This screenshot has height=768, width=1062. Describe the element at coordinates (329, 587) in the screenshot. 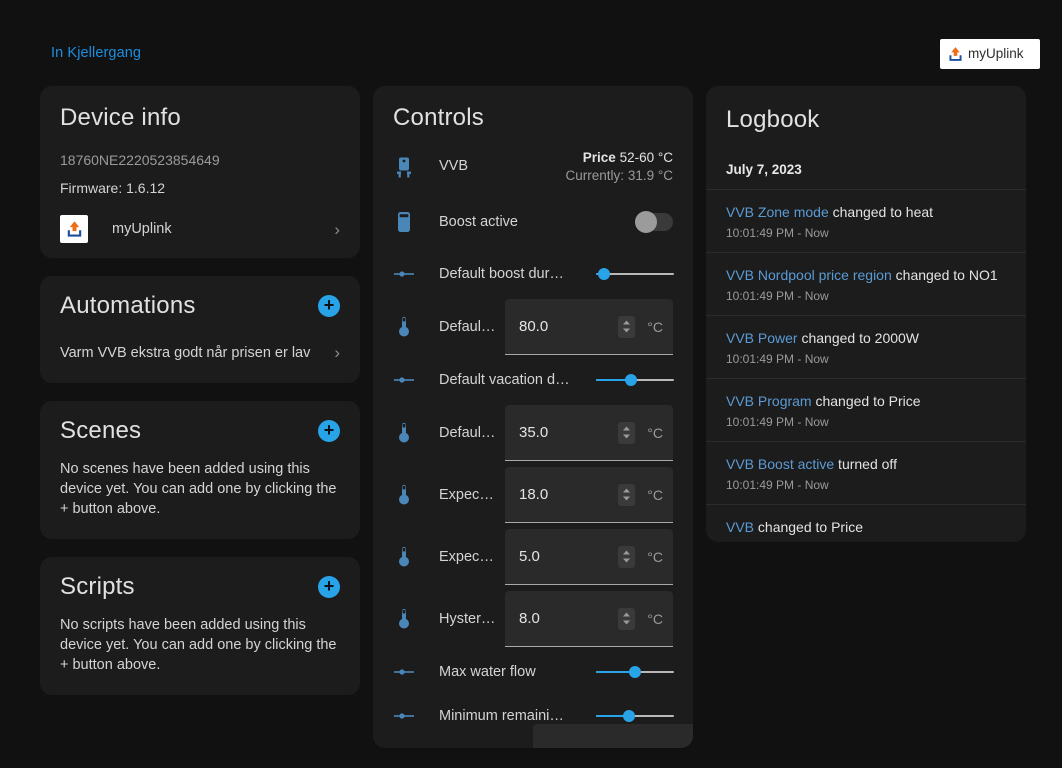

I see `add-script-button: +` at that location.